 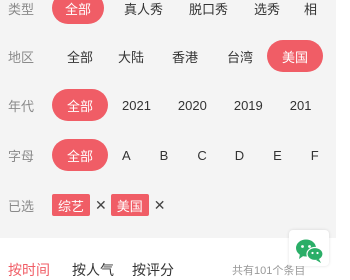 I want to click on wechat-button, so click(x=309, y=248).